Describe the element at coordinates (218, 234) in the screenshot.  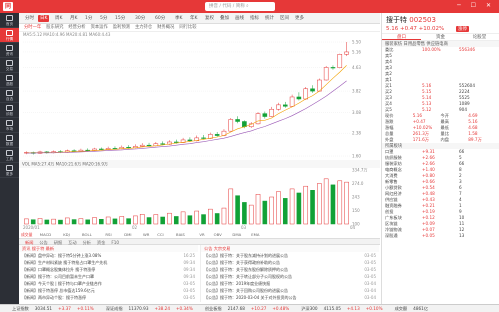
I see `indicator-tab-10: OBV` at that location.